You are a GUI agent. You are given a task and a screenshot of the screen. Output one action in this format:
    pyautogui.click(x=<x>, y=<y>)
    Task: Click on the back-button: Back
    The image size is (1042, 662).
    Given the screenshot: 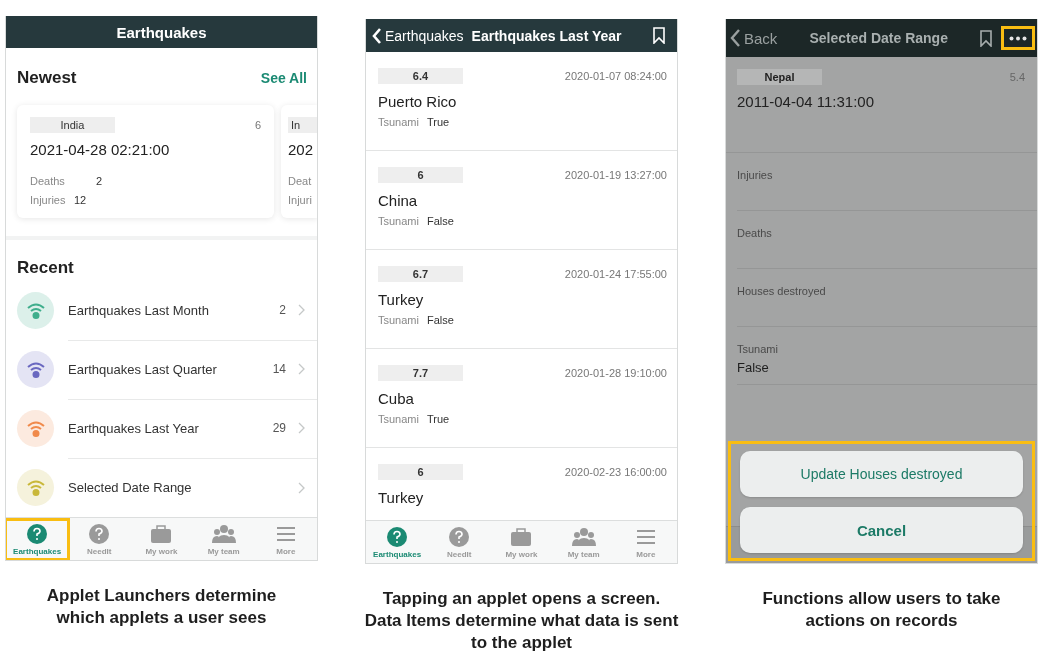 What is the action you would take?
    pyautogui.click(x=754, y=38)
    